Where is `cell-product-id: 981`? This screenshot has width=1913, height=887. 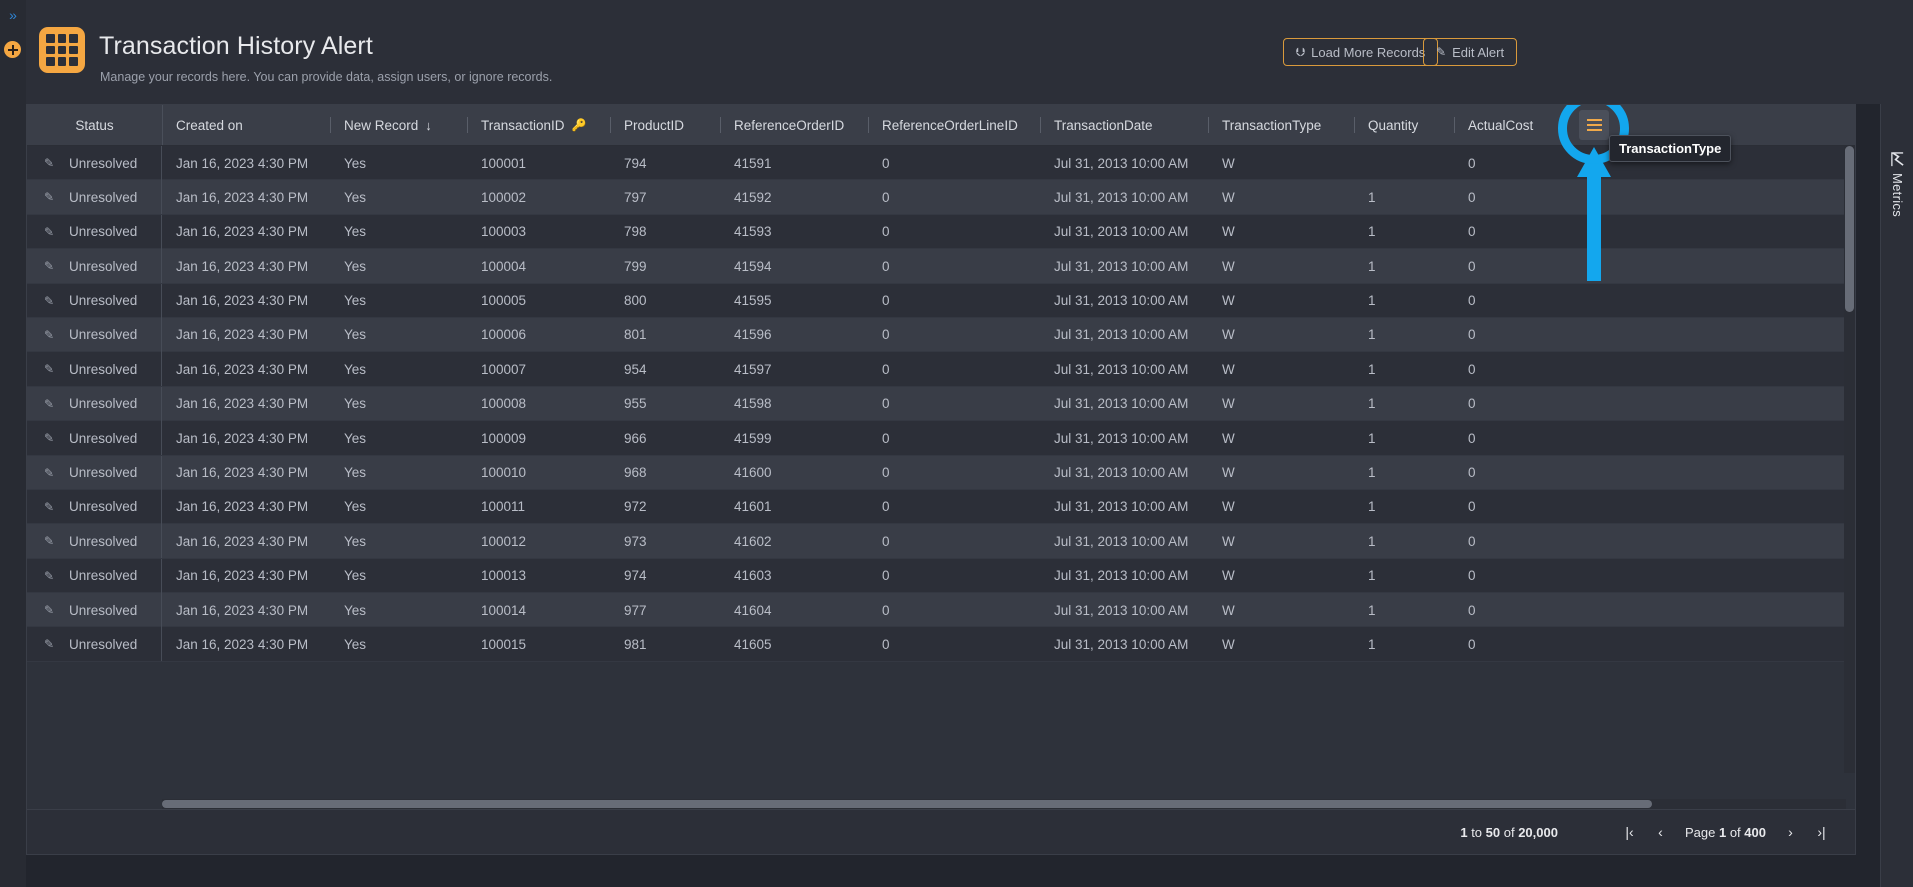
cell-product-id: 981 is located at coordinates (665, 644).